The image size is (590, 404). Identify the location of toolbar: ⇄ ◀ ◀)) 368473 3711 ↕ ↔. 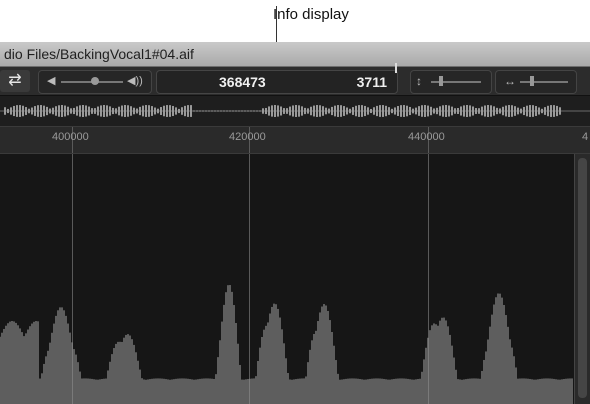
(295, 79).